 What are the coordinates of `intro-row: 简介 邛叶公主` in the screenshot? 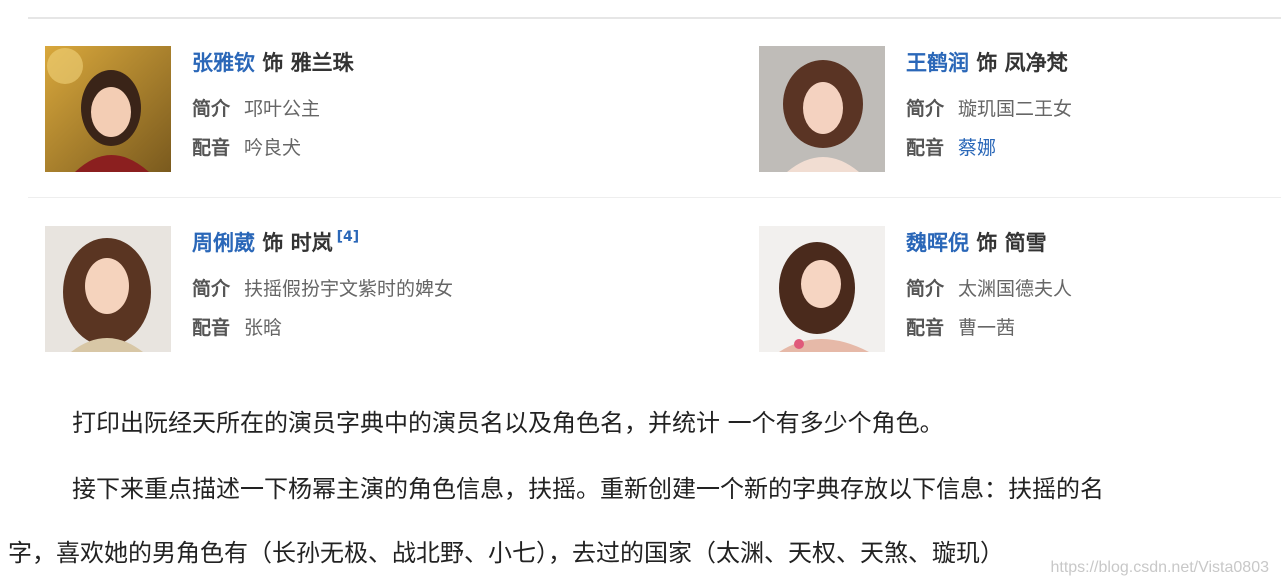 It's located at (256, 109).